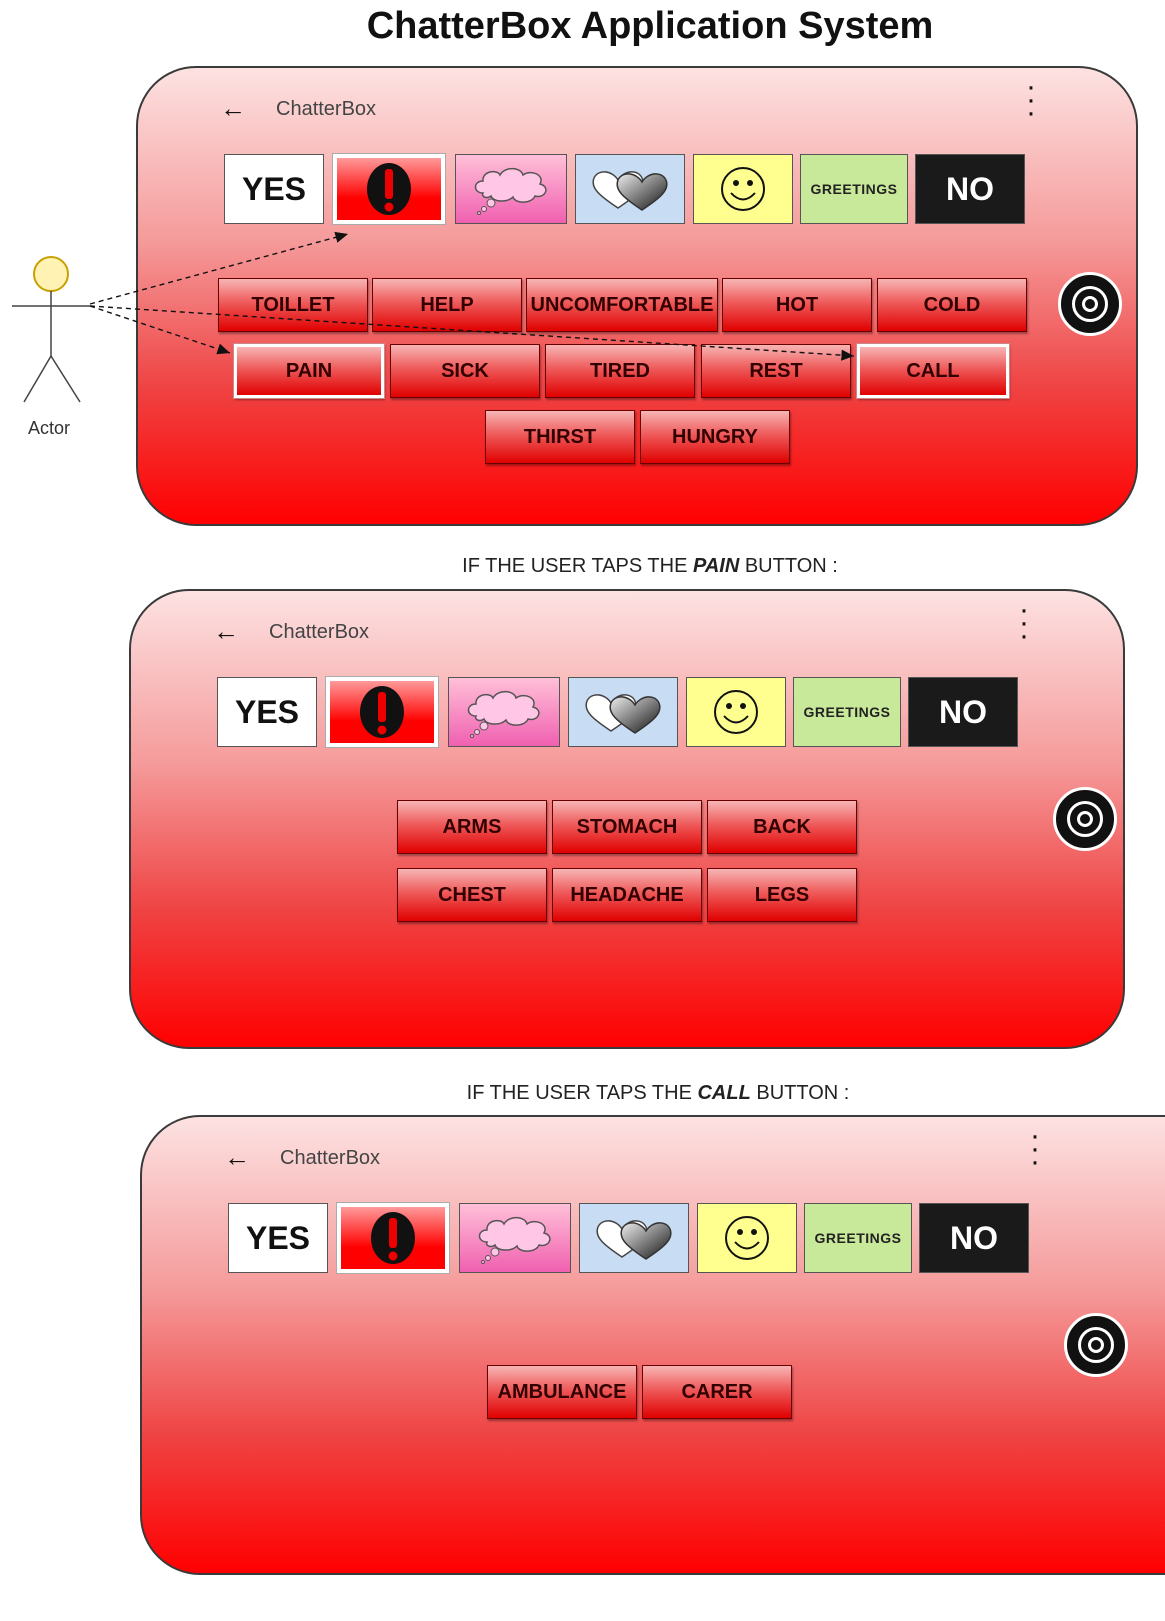 The image size is (1165, 1621). Describe the element at coordinates (622, 305) in the screenshot. I see `word-button-uncomfortable: UNCOMFORTABLE` at that location.